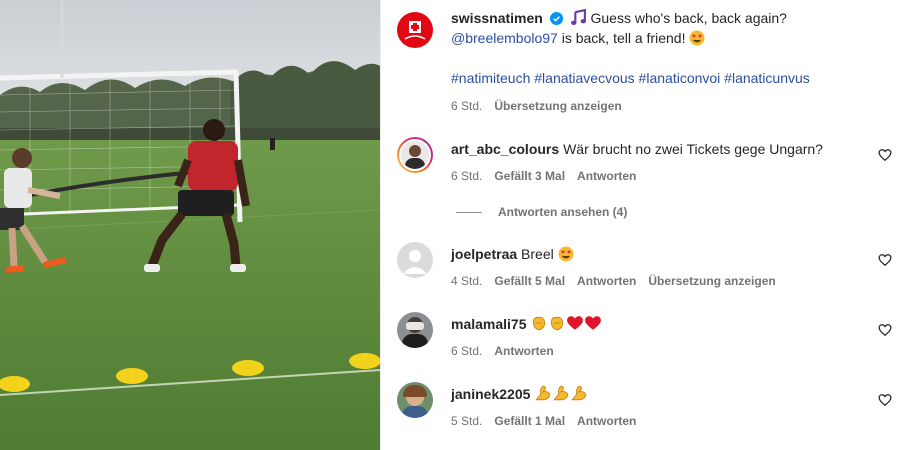 Image resolution: width=900 pixels, height=450 pixels. I want to click on post-time: 6 Std., so click(467, 106).